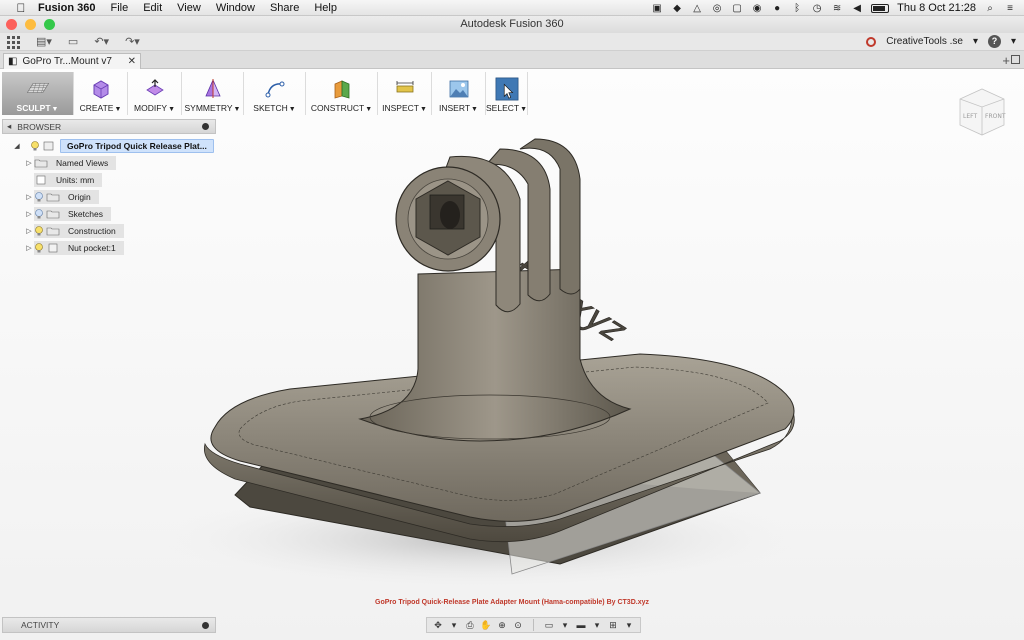 This screenshot has width=1024, height=640. Describe the element at coordinates (325, 8) in the screenshot. I see `menu-help: Help` at that location.